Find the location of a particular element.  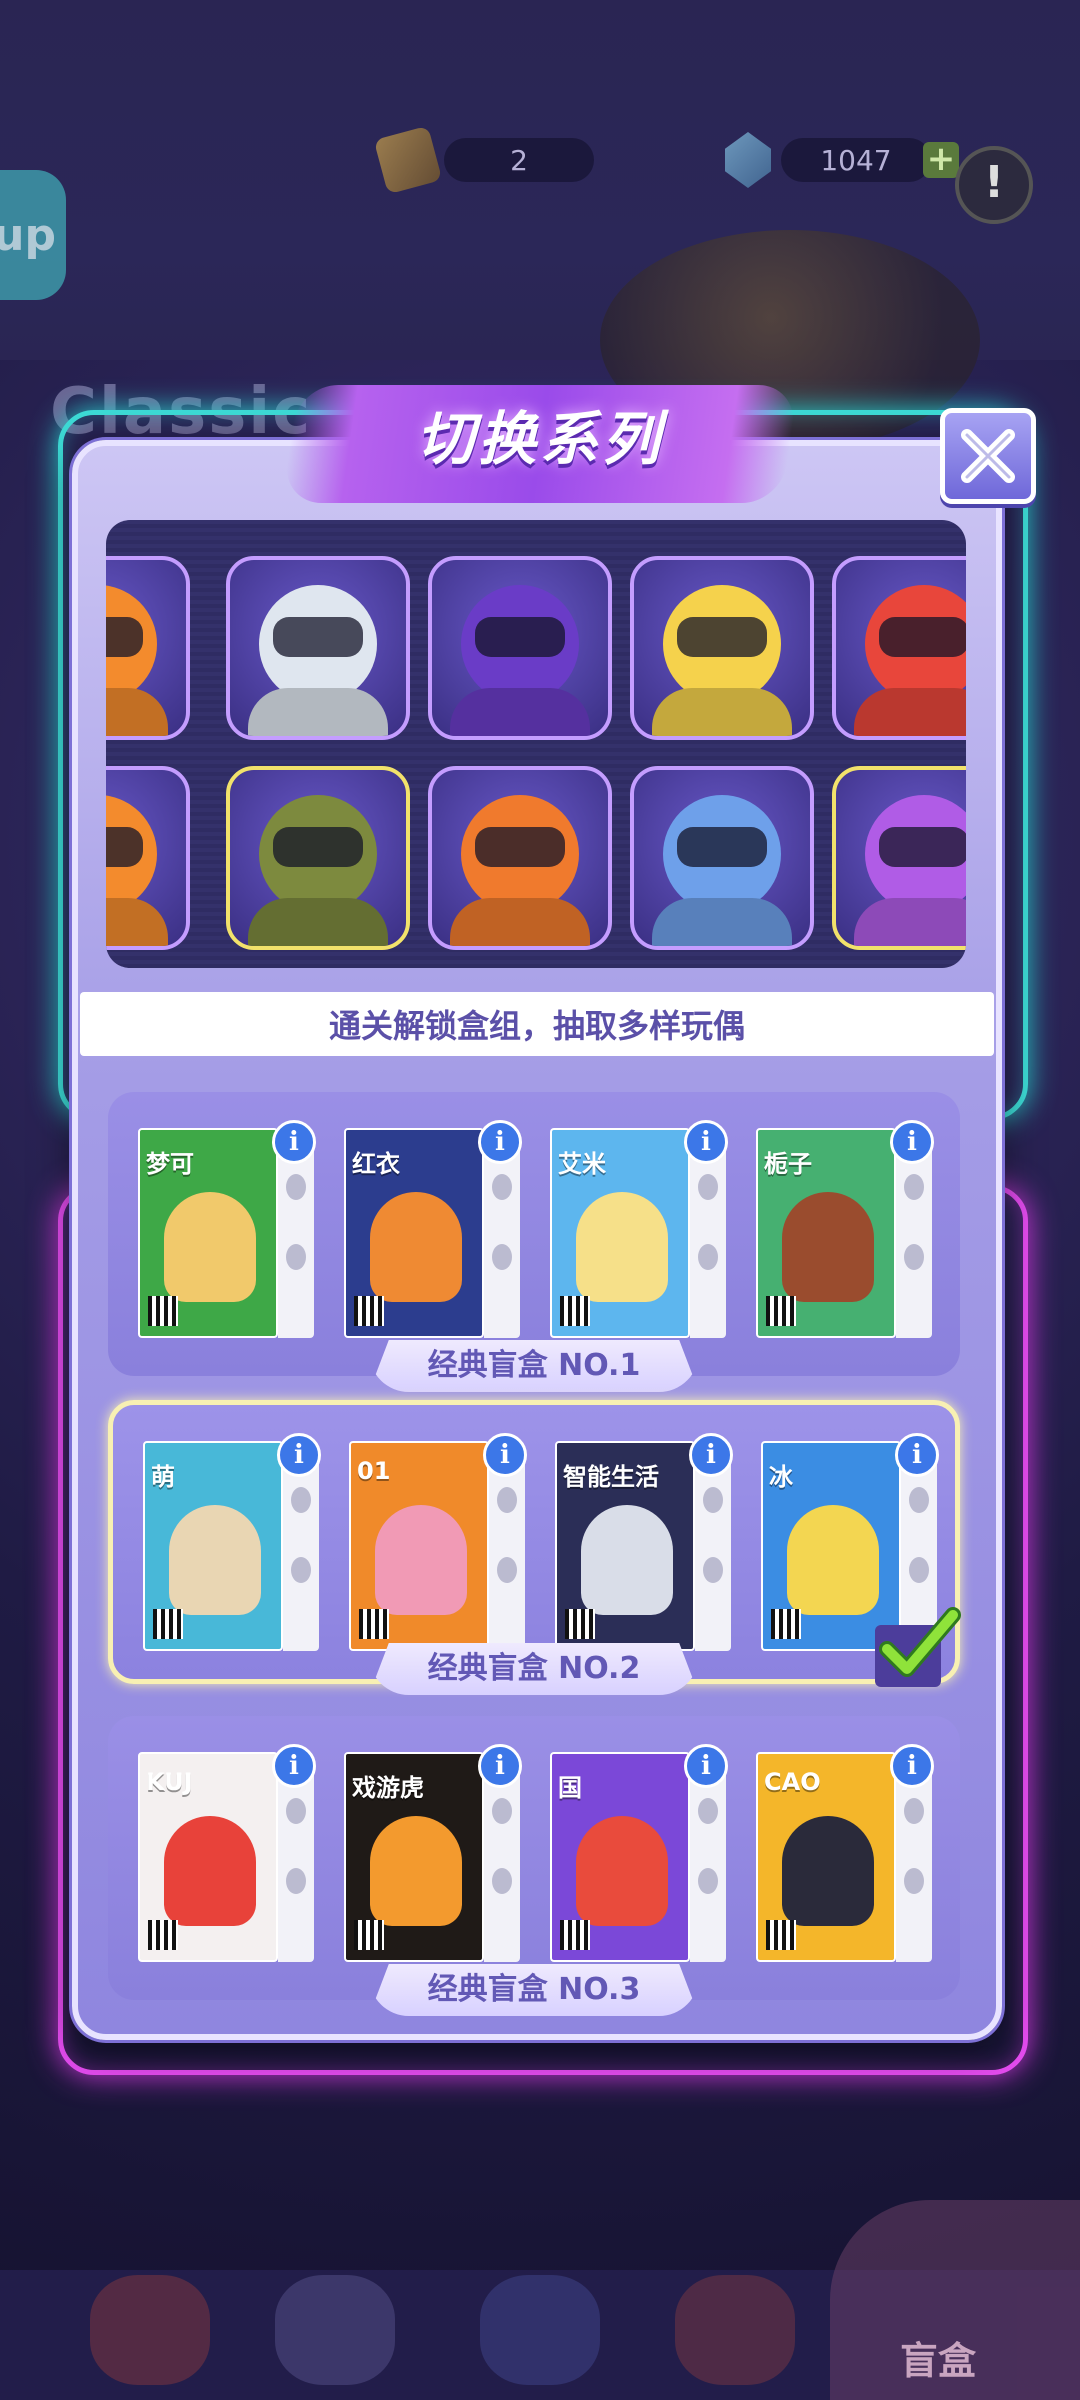

level-up-button: up is located at coordinates (33, 235).